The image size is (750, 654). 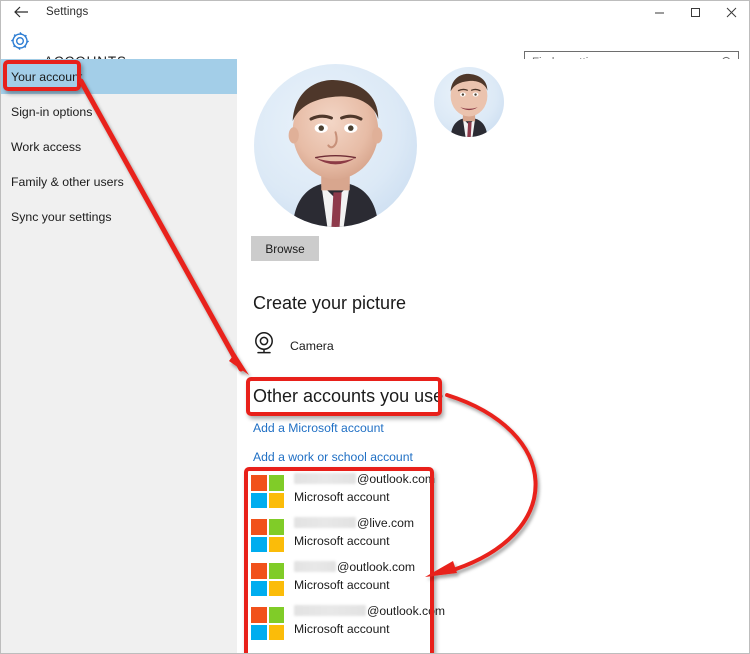 I want to click on camera-label: Camera, so click(x=312, y=345).